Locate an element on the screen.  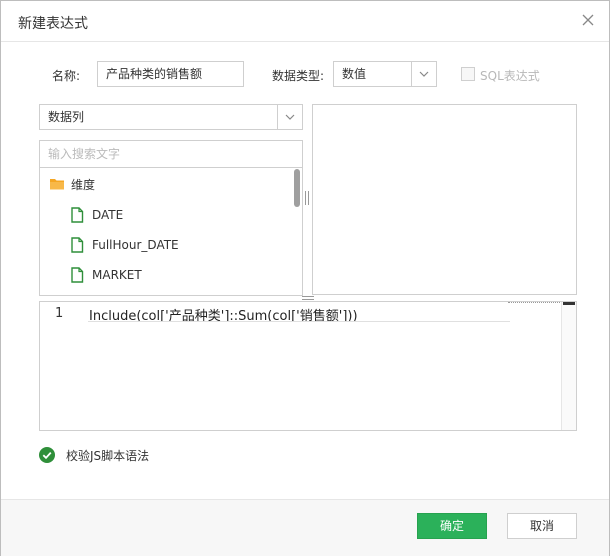
sql-expression-label: SQL表达式 is located at coordinates (510, 76).